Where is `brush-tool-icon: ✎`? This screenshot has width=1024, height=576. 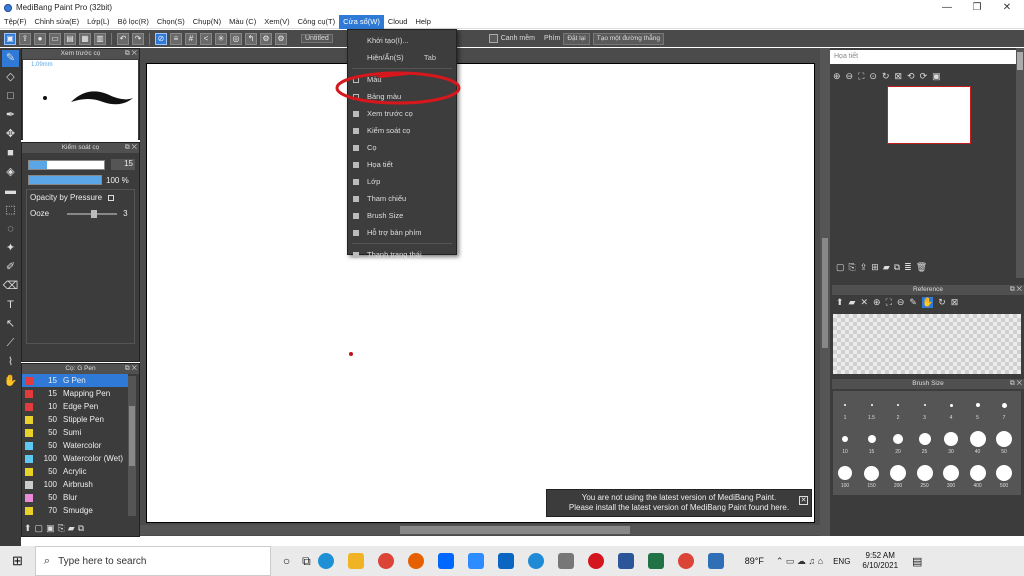 brush-tool-icon: ✎ is located at coordinates (10, 58).